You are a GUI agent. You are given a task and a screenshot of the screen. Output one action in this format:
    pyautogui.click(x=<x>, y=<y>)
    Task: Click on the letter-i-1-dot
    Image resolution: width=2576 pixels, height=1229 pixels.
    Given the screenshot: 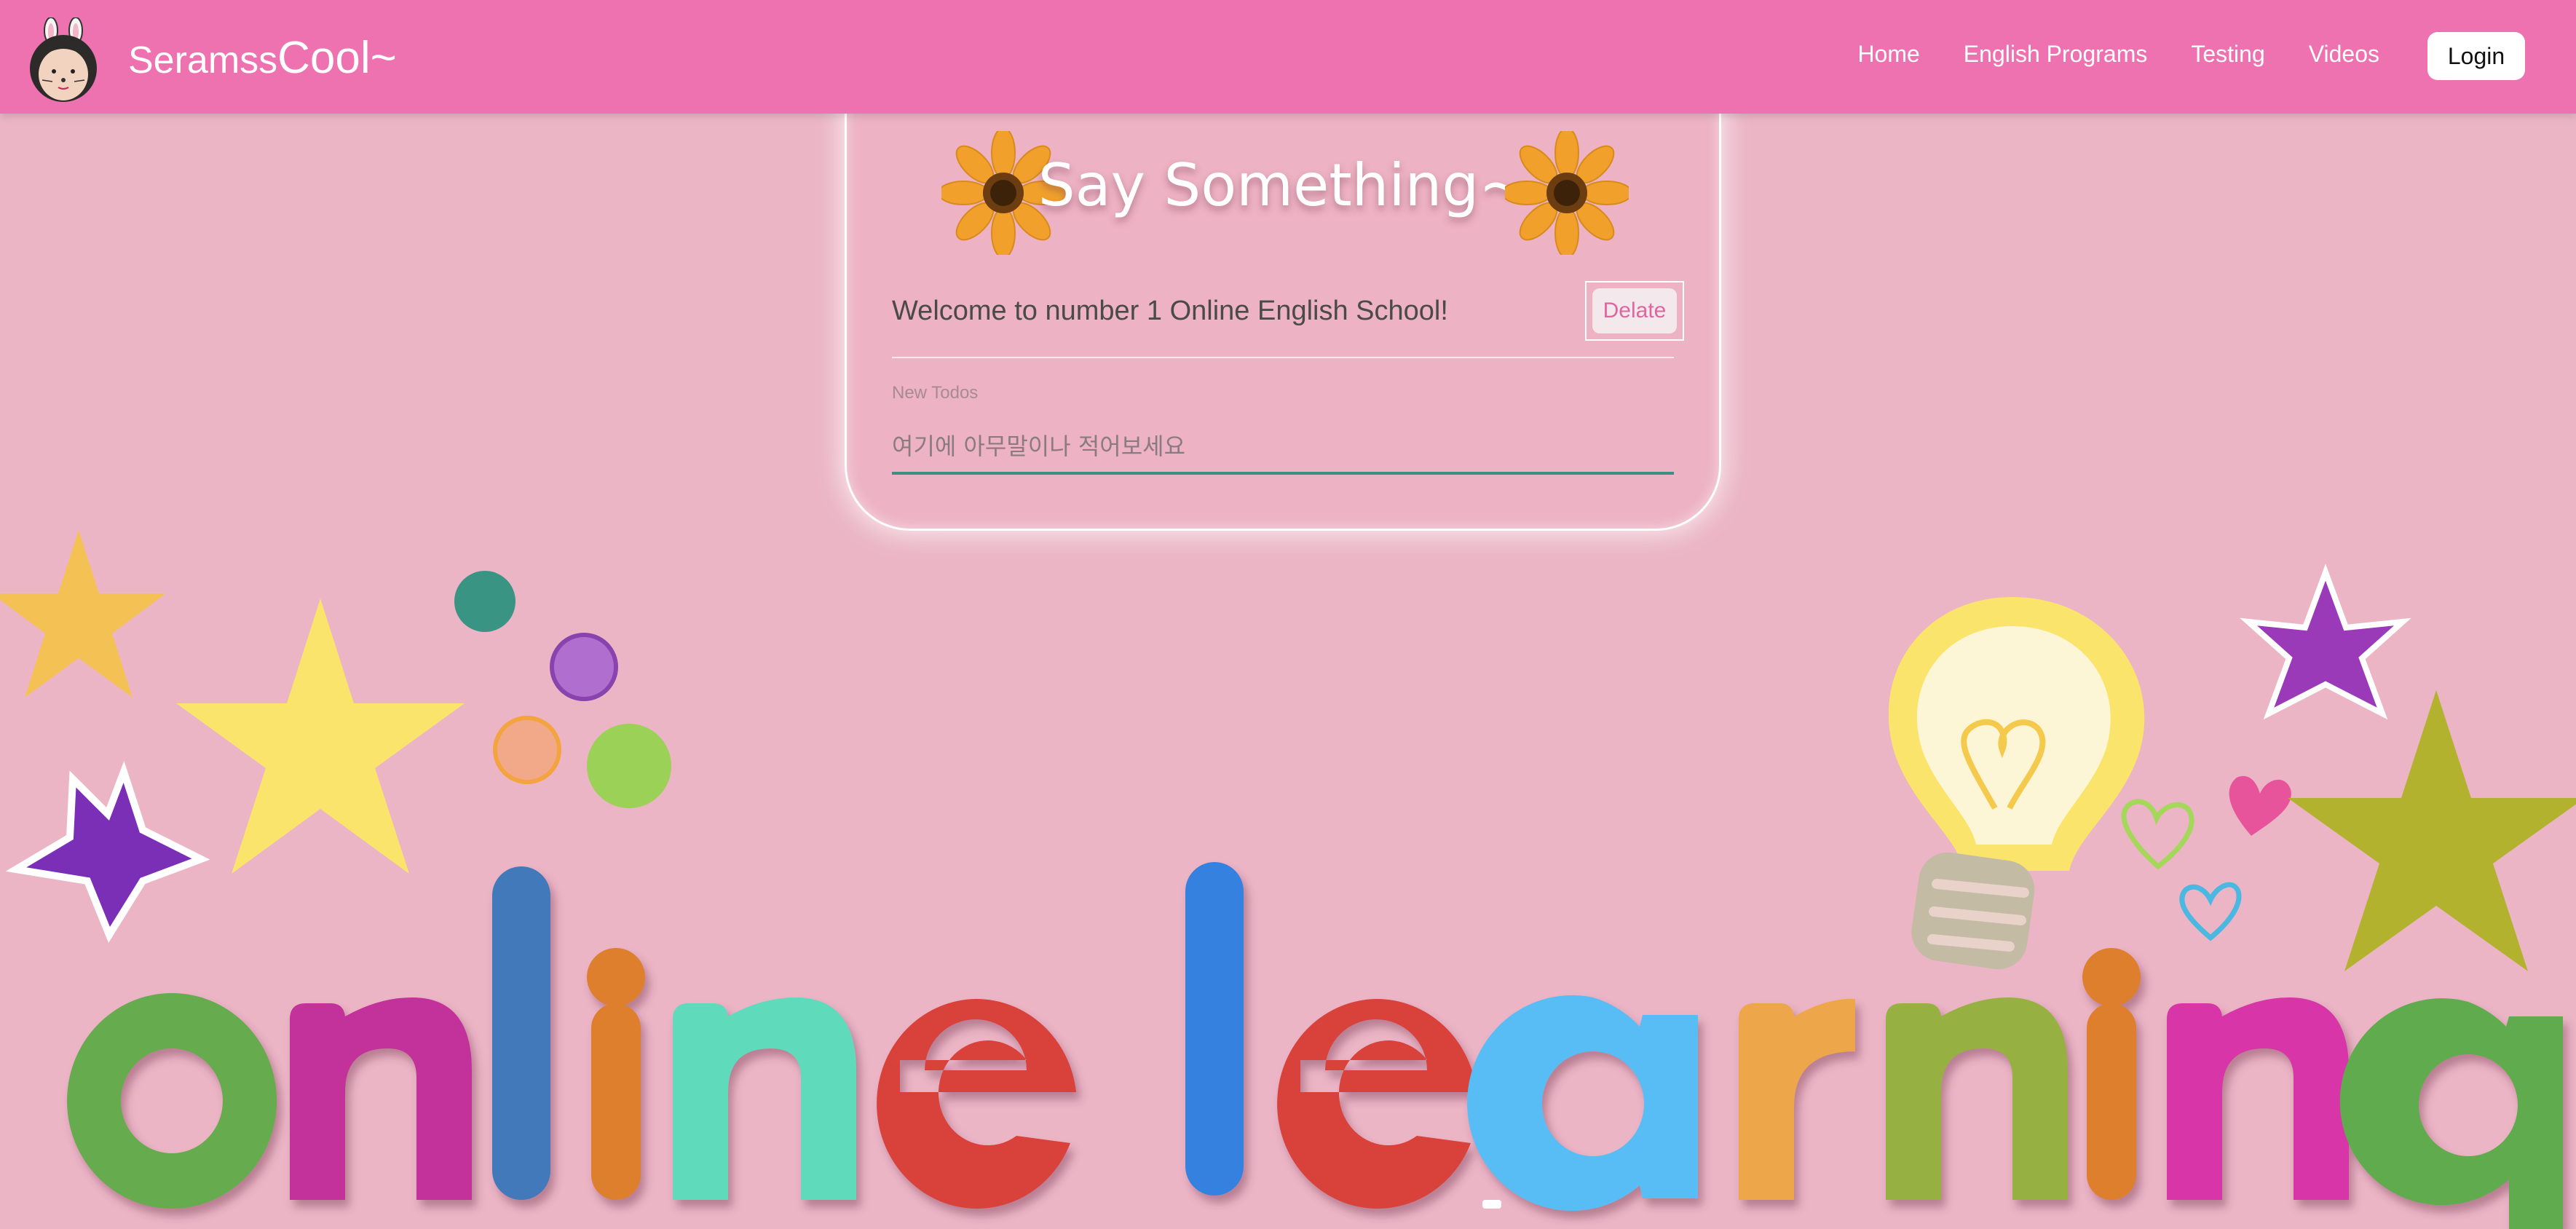 What is the action you would take?
    pyautogui.click(x=616, y=977)
    